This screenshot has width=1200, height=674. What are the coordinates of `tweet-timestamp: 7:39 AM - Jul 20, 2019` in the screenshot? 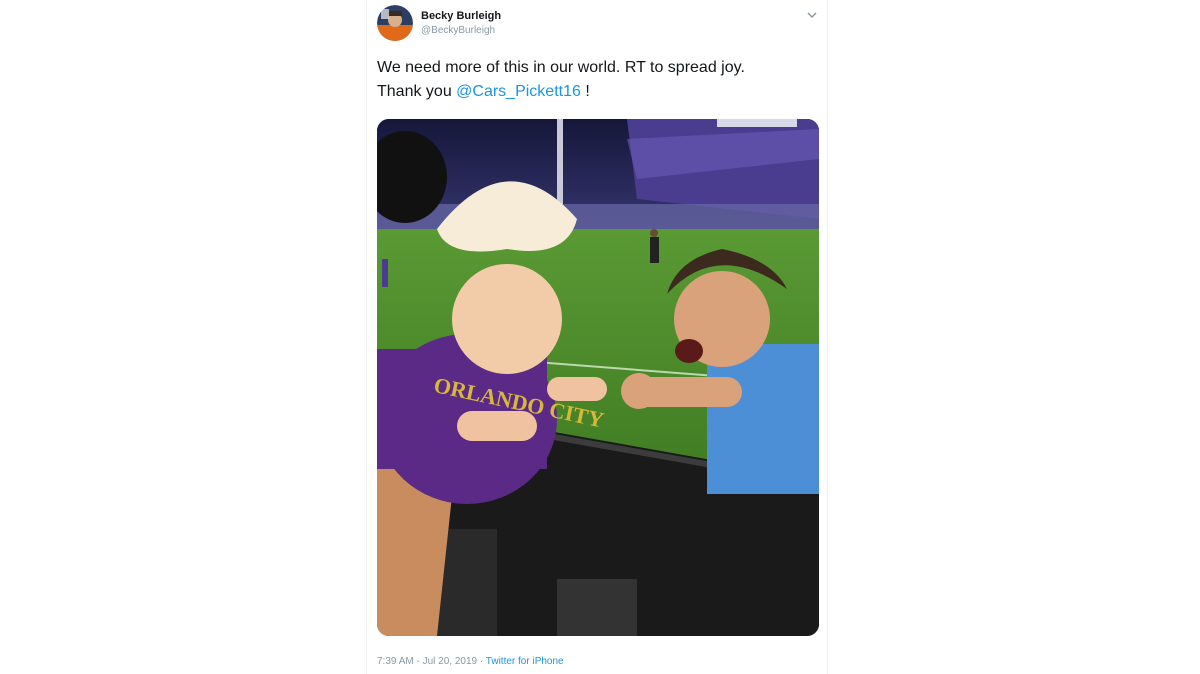 It's located at (427, 661).